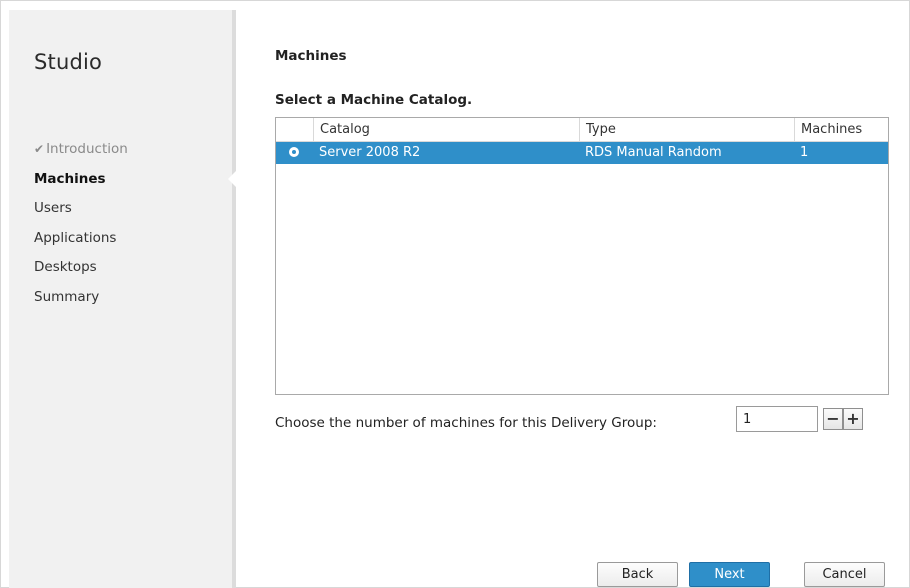 Image resolution: width=910 pixels, height=588 pixels. I want to click on column-header-catalog: Catalog, so click(446, 129).